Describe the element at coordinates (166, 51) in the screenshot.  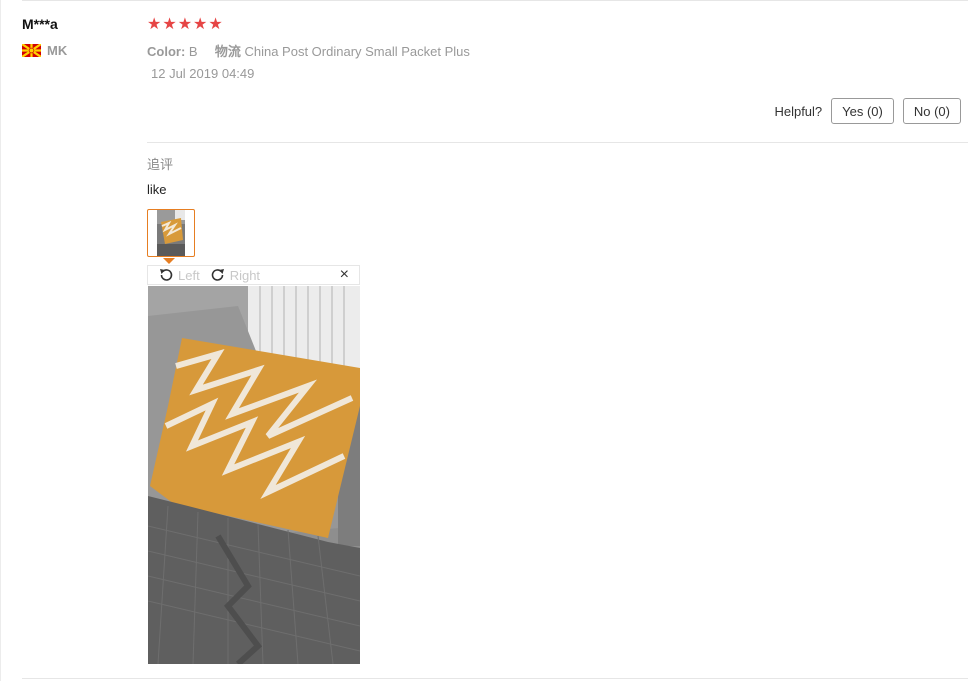
I see `color-label: Color:` at that location.